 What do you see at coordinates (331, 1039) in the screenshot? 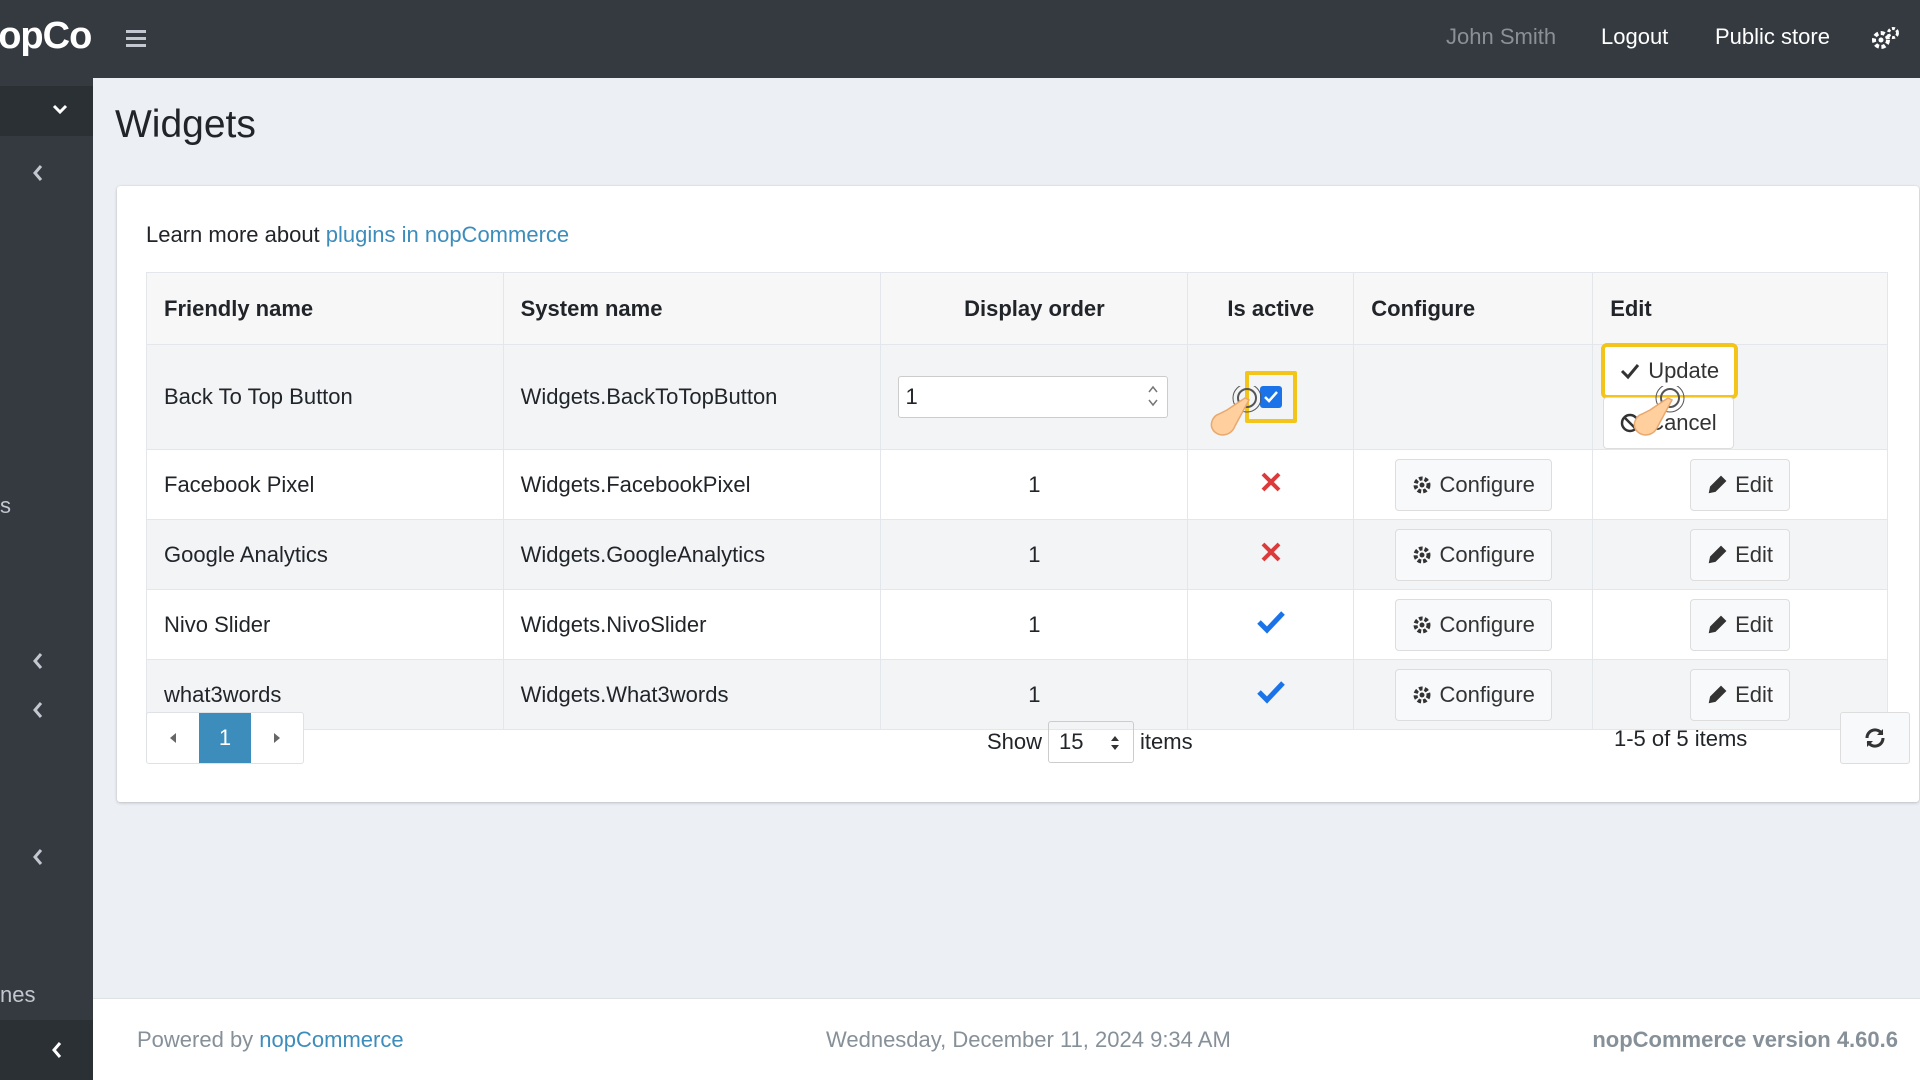
I see `footer-nopcommerce-link: nopCommerce` at bounding box center [331, 1039].